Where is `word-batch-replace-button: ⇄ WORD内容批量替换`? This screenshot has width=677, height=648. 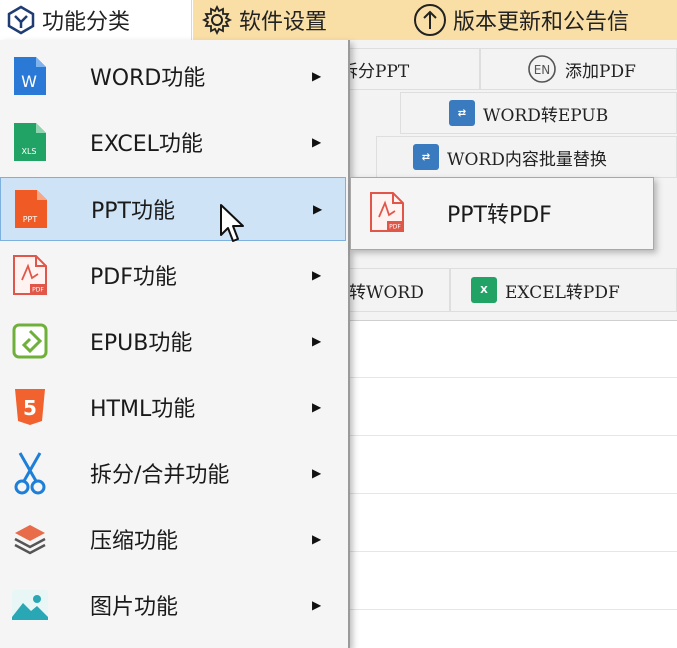
word-batch-replace-button: ⇄ WORD内容批量替换 is located at coordinates (526, 157).